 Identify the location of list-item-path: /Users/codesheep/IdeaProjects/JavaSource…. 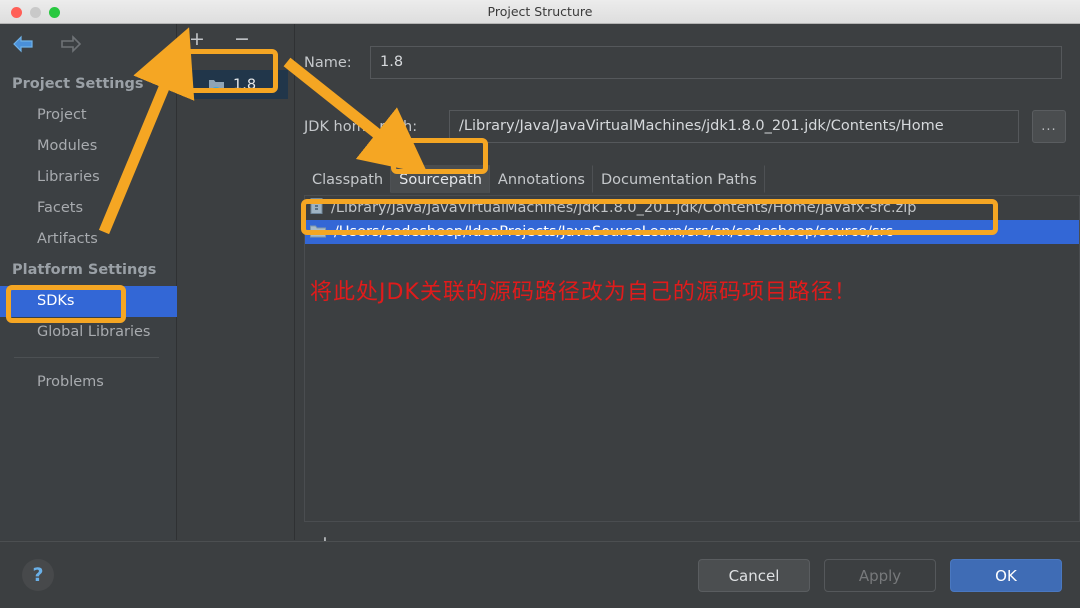
(614, 232).